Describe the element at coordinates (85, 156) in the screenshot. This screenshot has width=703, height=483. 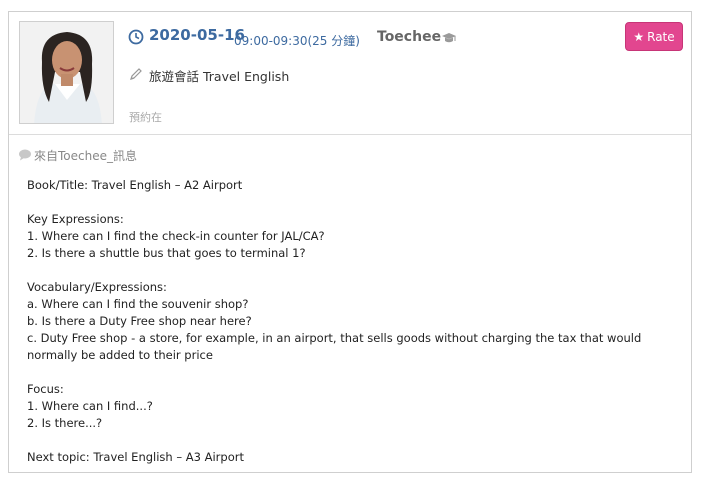
I see `message-from-label: 來自Toechee_訊息` at that location.